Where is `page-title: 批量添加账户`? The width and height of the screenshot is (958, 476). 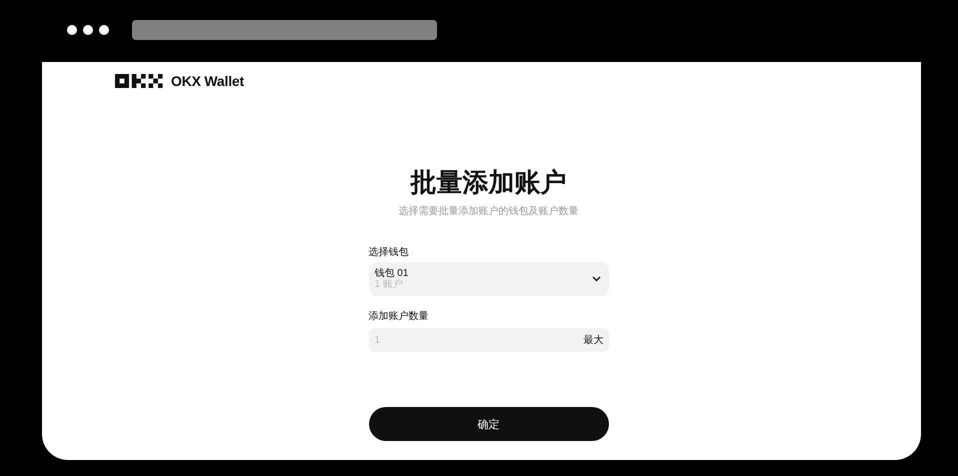 page-title: 批量添加账户 is located at coordinates (488, 182).